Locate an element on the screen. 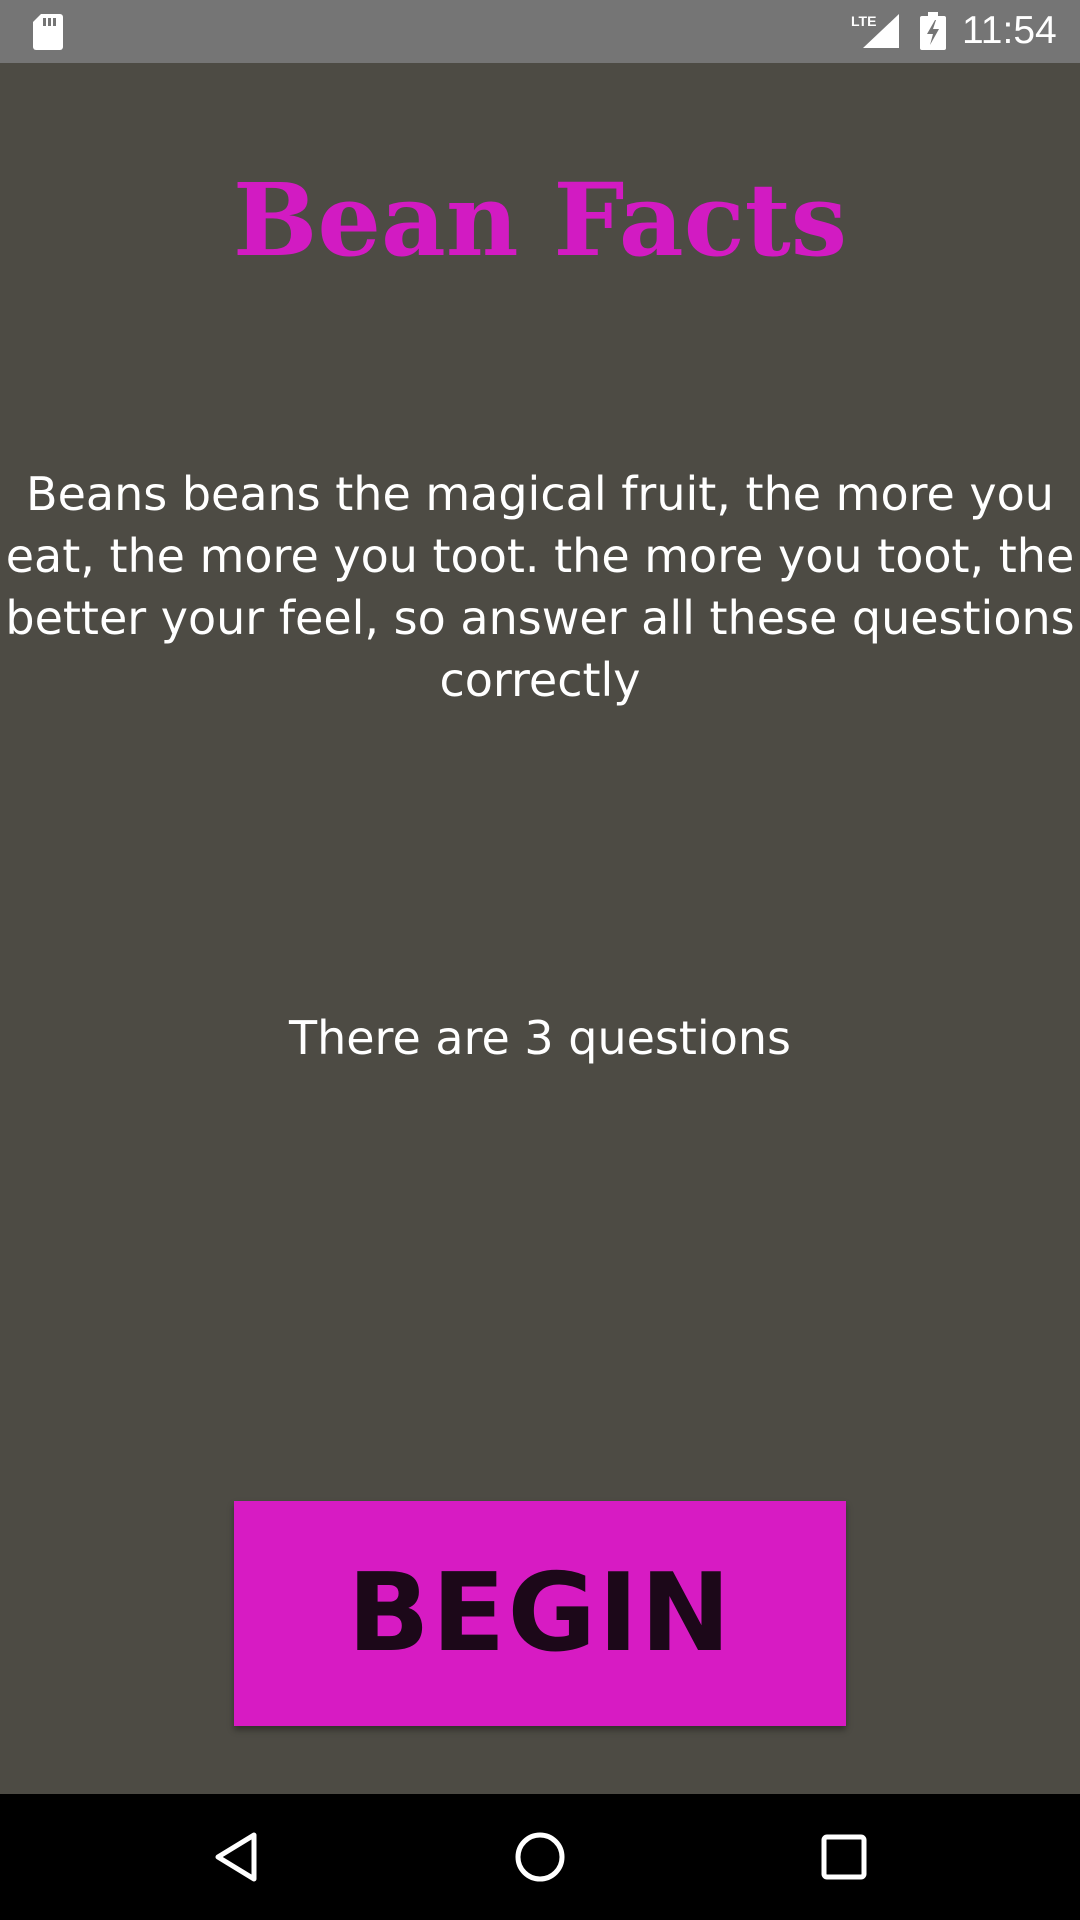  back-button is located at coordinates (236, 1857).